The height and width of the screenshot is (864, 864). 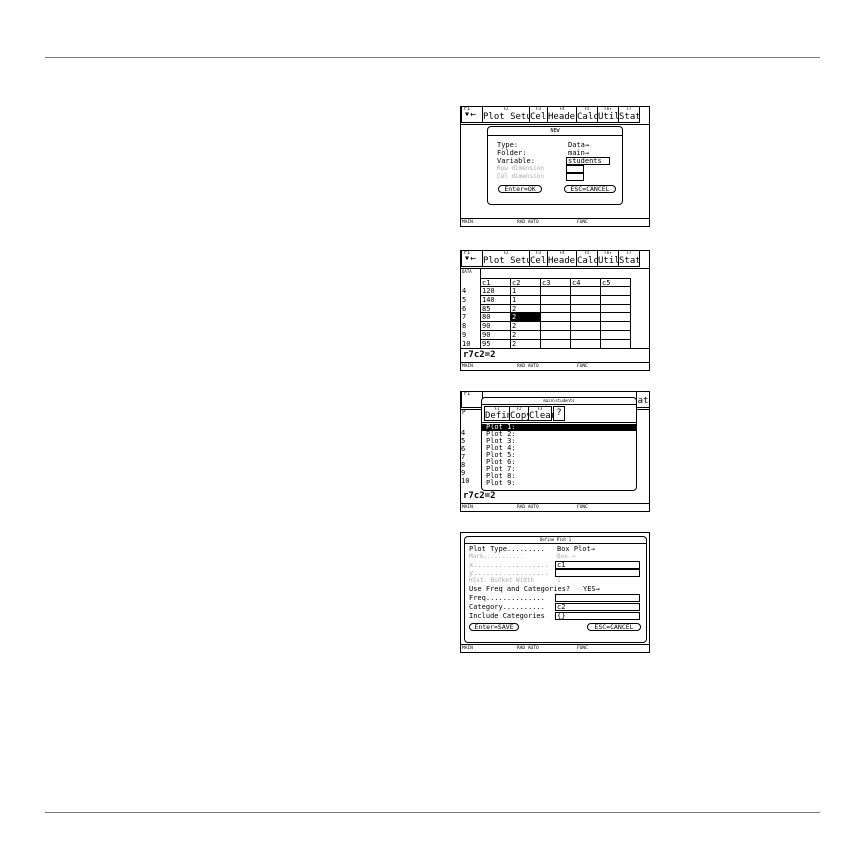 I want to click on use-freq-label: Use Freq and Categories?, so click(x=520, y=589).